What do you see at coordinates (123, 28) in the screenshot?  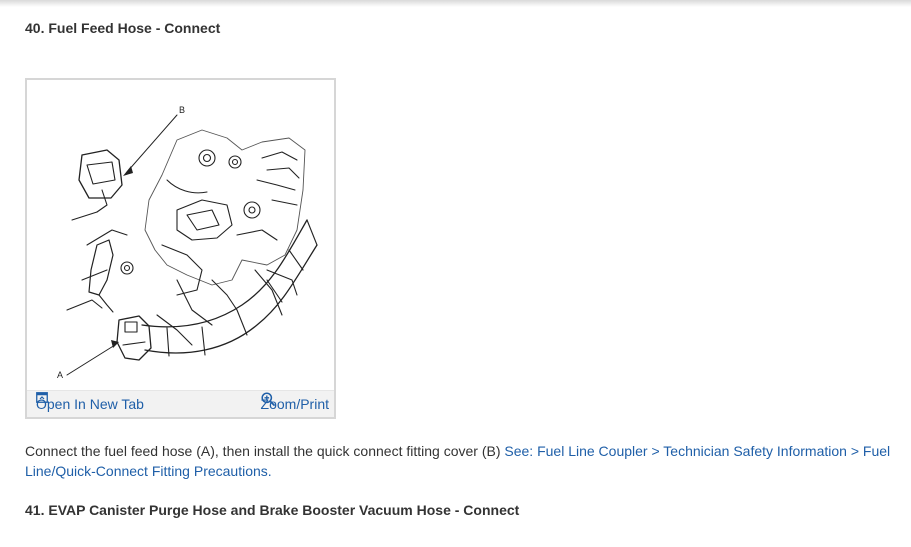 I see `step-40-title: 40. Fuel Feed Hose - Connect` at bounding box center [123, 28].